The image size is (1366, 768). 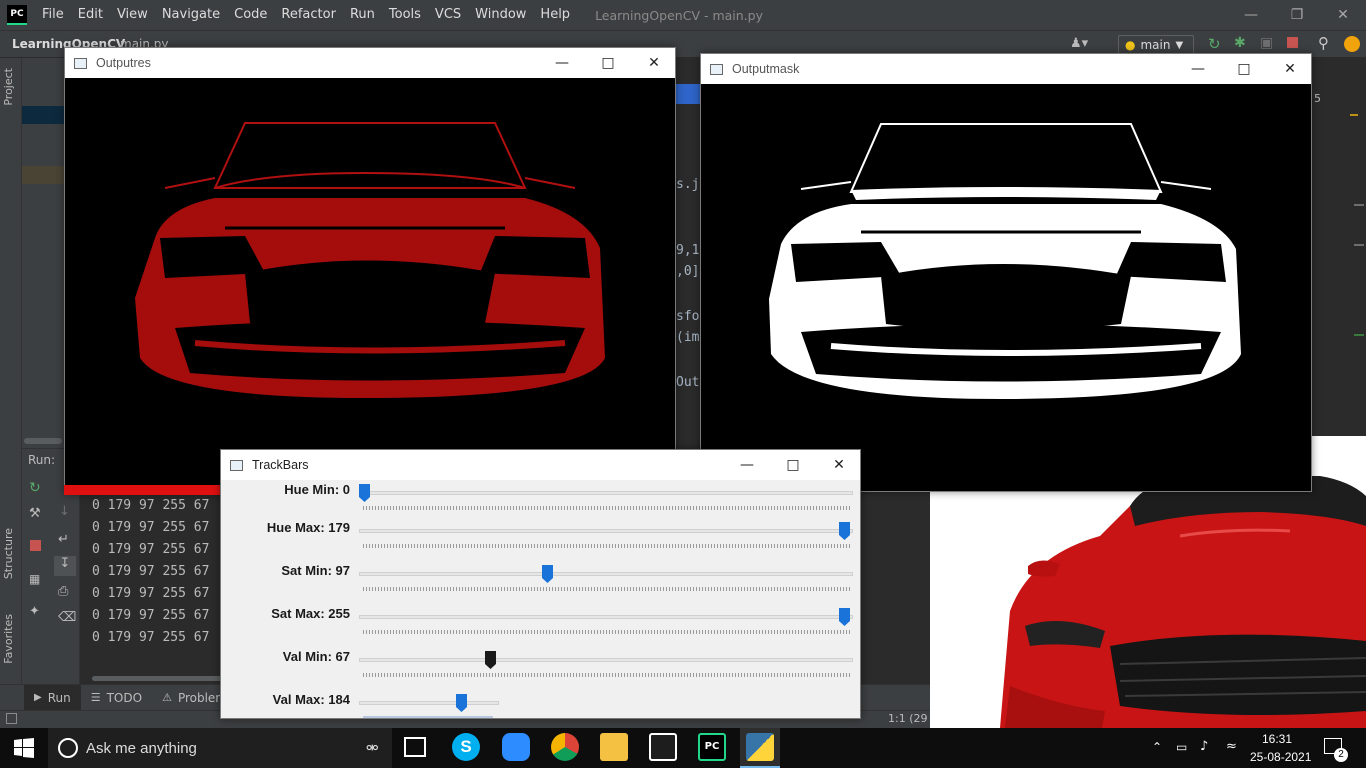 I want to click on scroll-down-icon: ↓, so click(x=64, y=511).